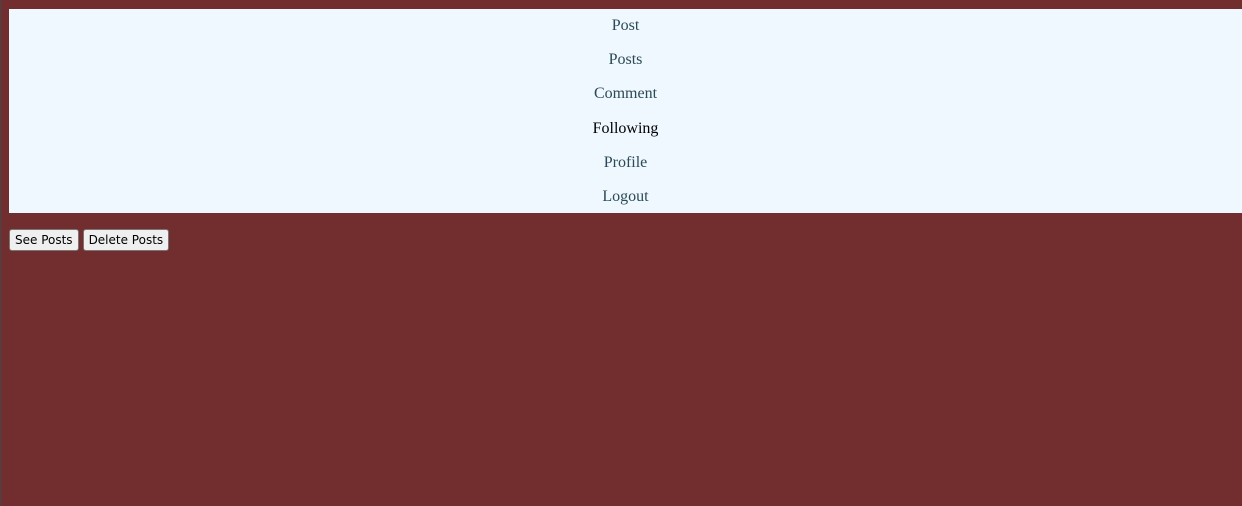 The width and height of the screenshot is (1242, 506). Describe the element at coordinates (626, 26) in the screenshot. I see `nav-item-post: Post` at that location.